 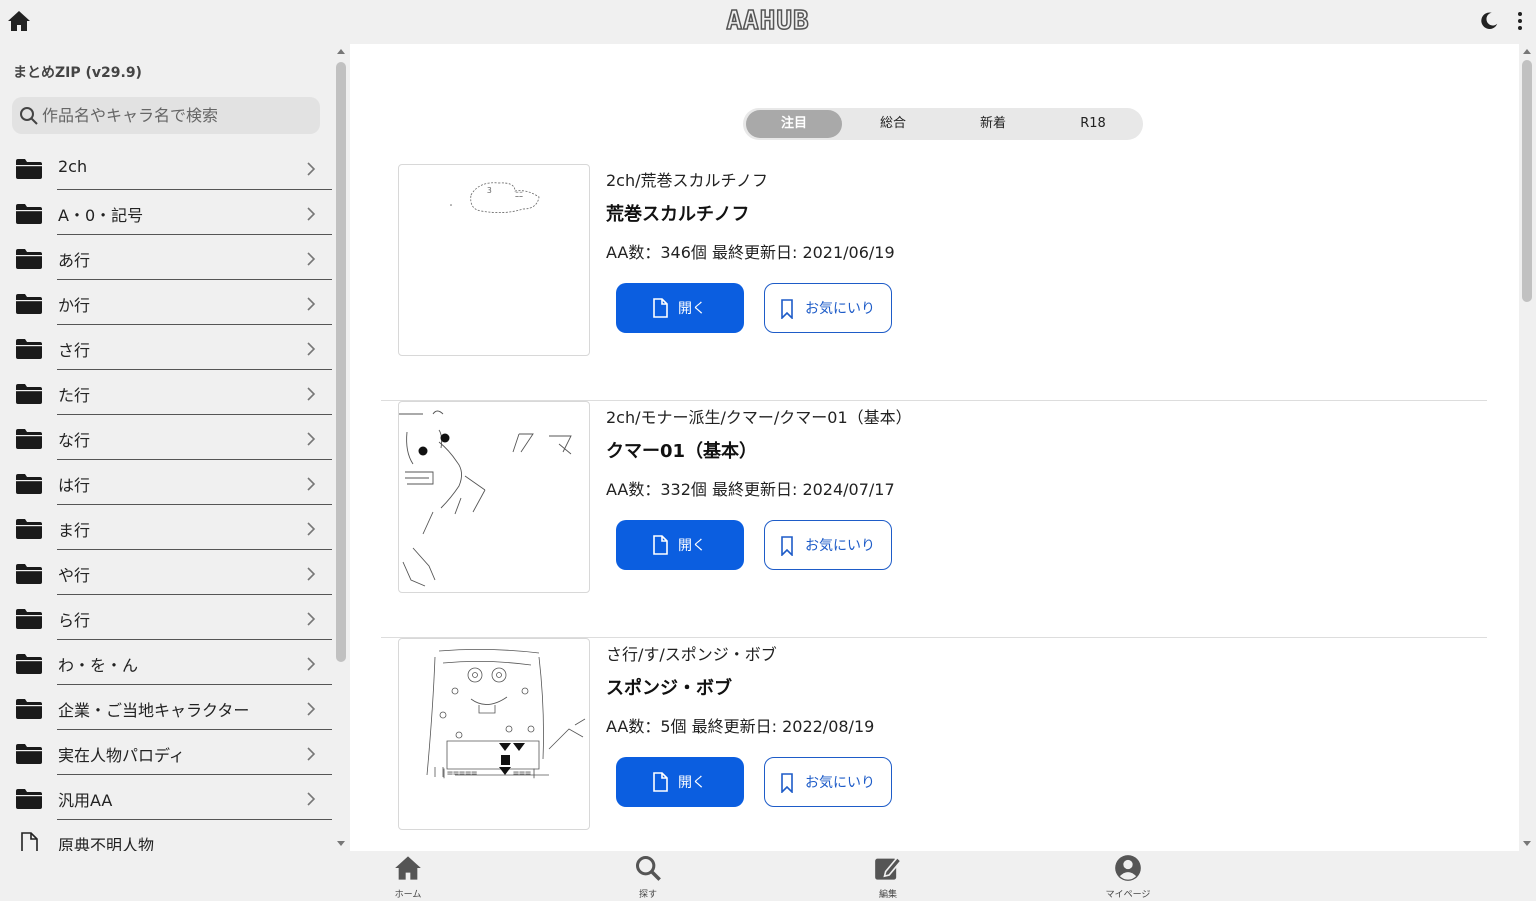 I want to click on open-button-label: 開く, so click(x=692, y=783).